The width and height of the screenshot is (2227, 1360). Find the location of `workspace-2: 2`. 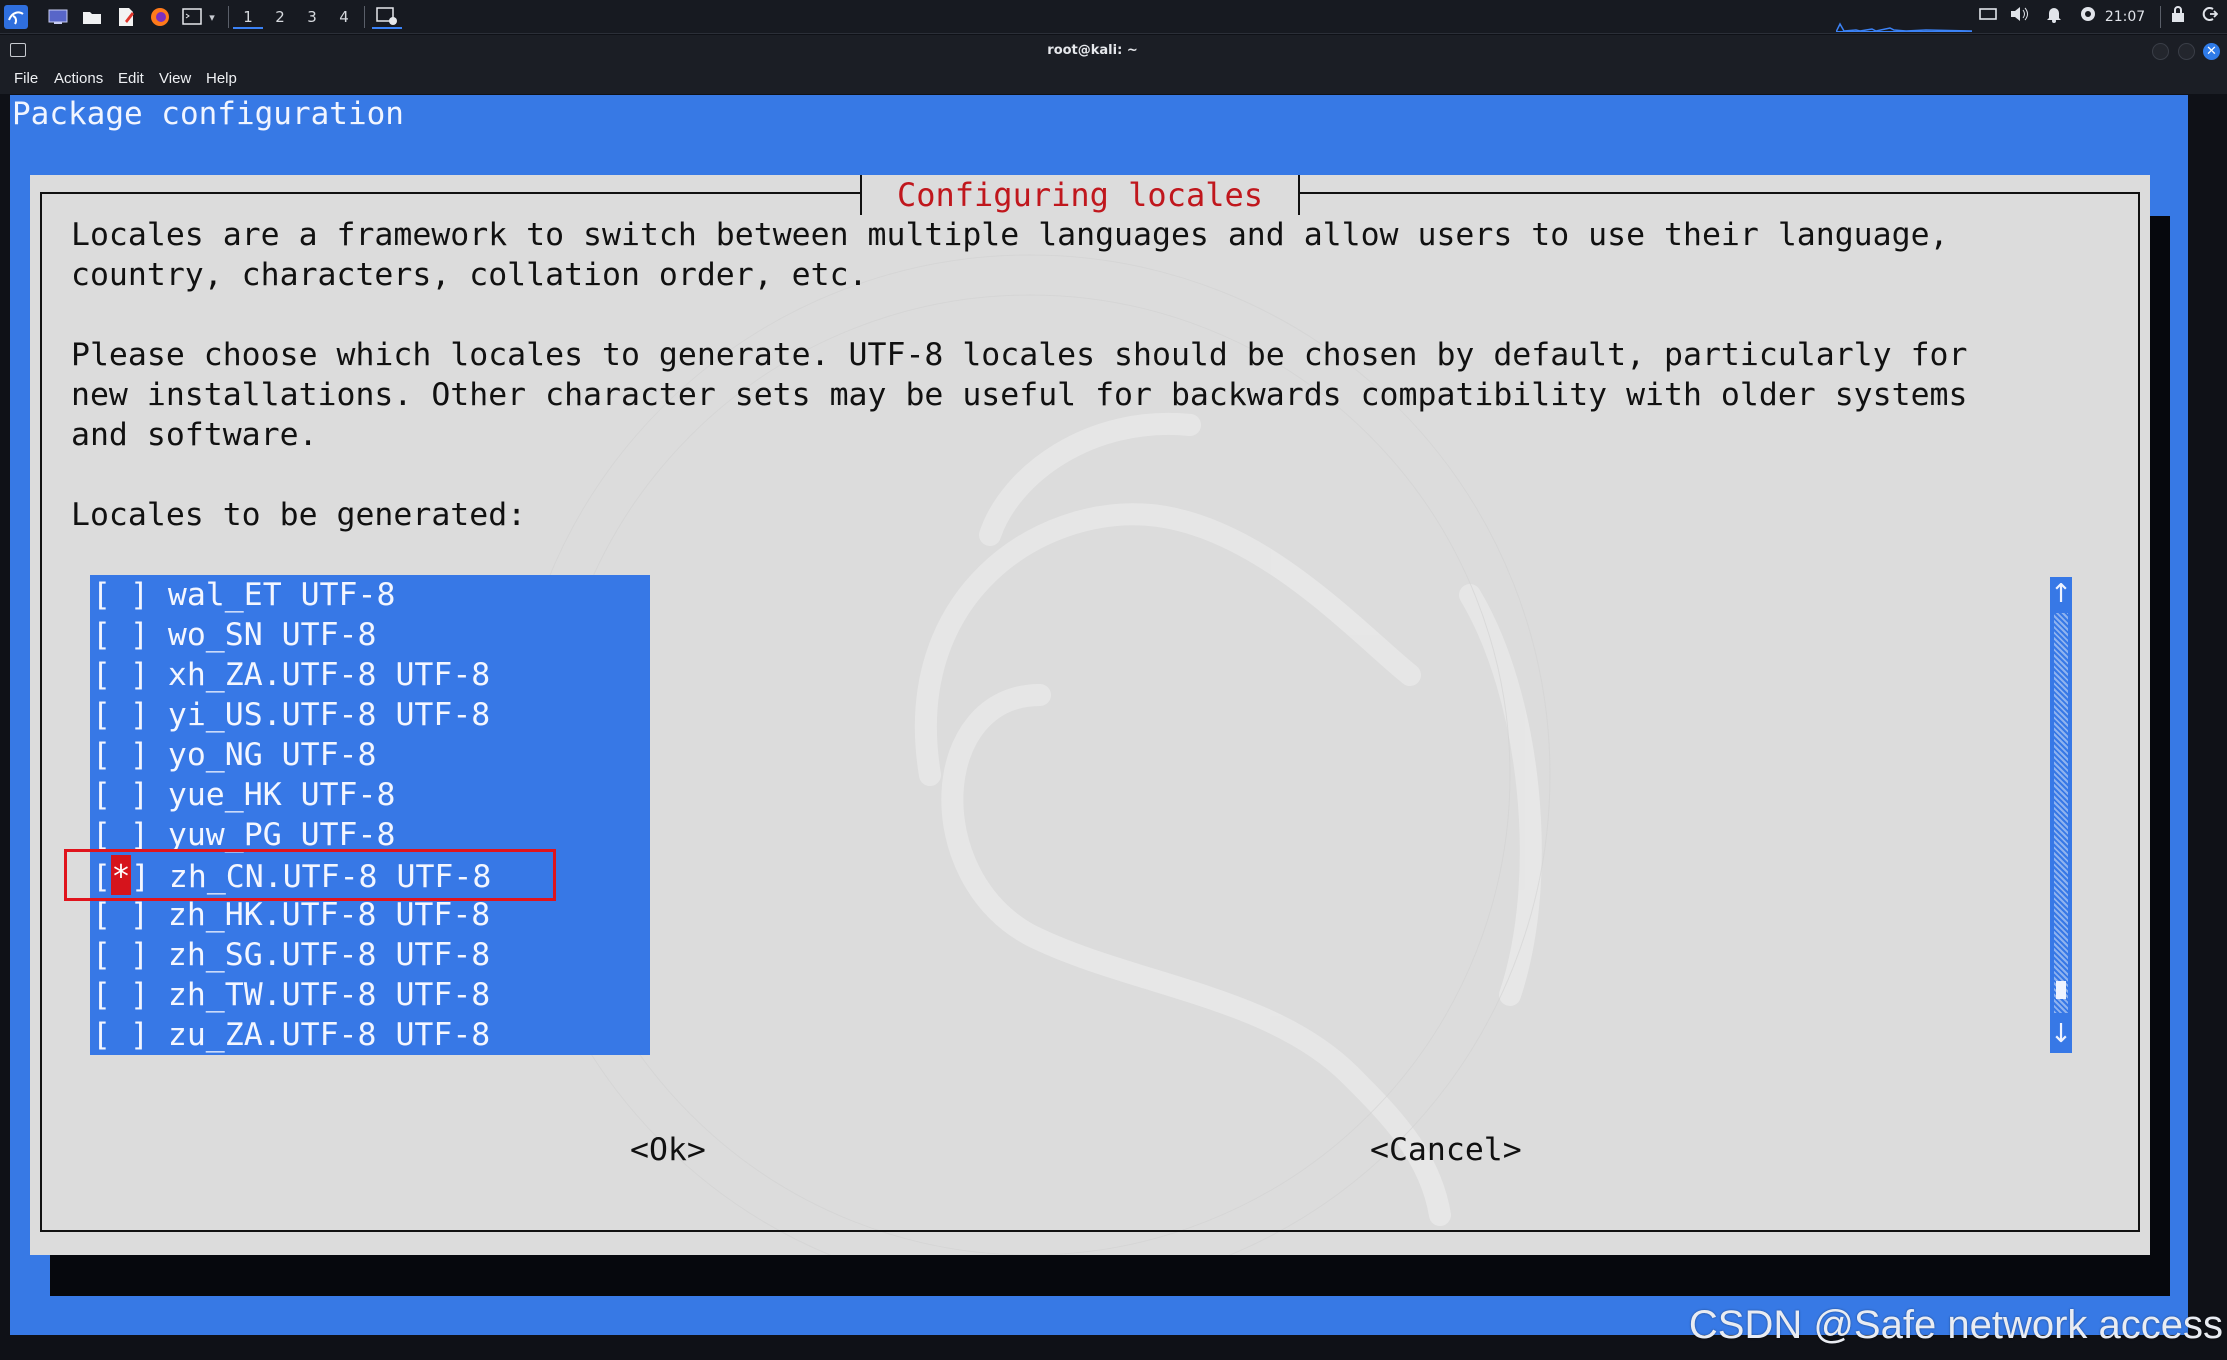

workspace-2: 2 is located at coordinates (280, 17).